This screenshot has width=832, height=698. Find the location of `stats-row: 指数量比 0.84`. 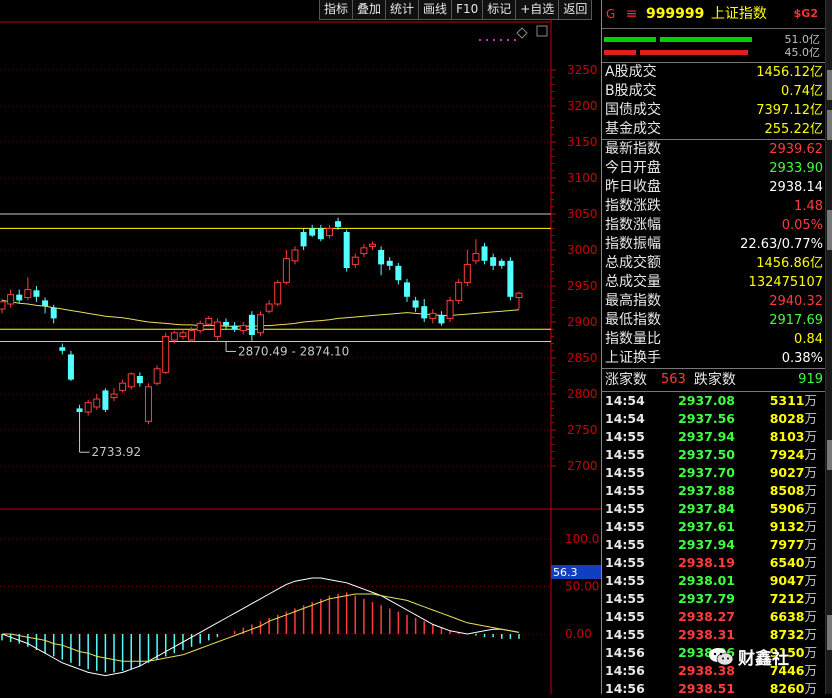

stats-row: 指数量比 0.84 is located at coordinates (714, 339).